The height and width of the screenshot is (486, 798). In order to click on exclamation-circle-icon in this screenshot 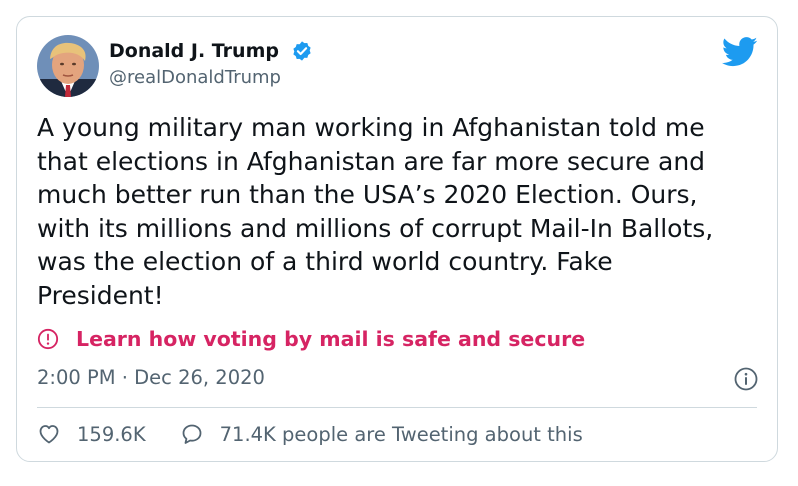, I will do `click(48, 339)`.